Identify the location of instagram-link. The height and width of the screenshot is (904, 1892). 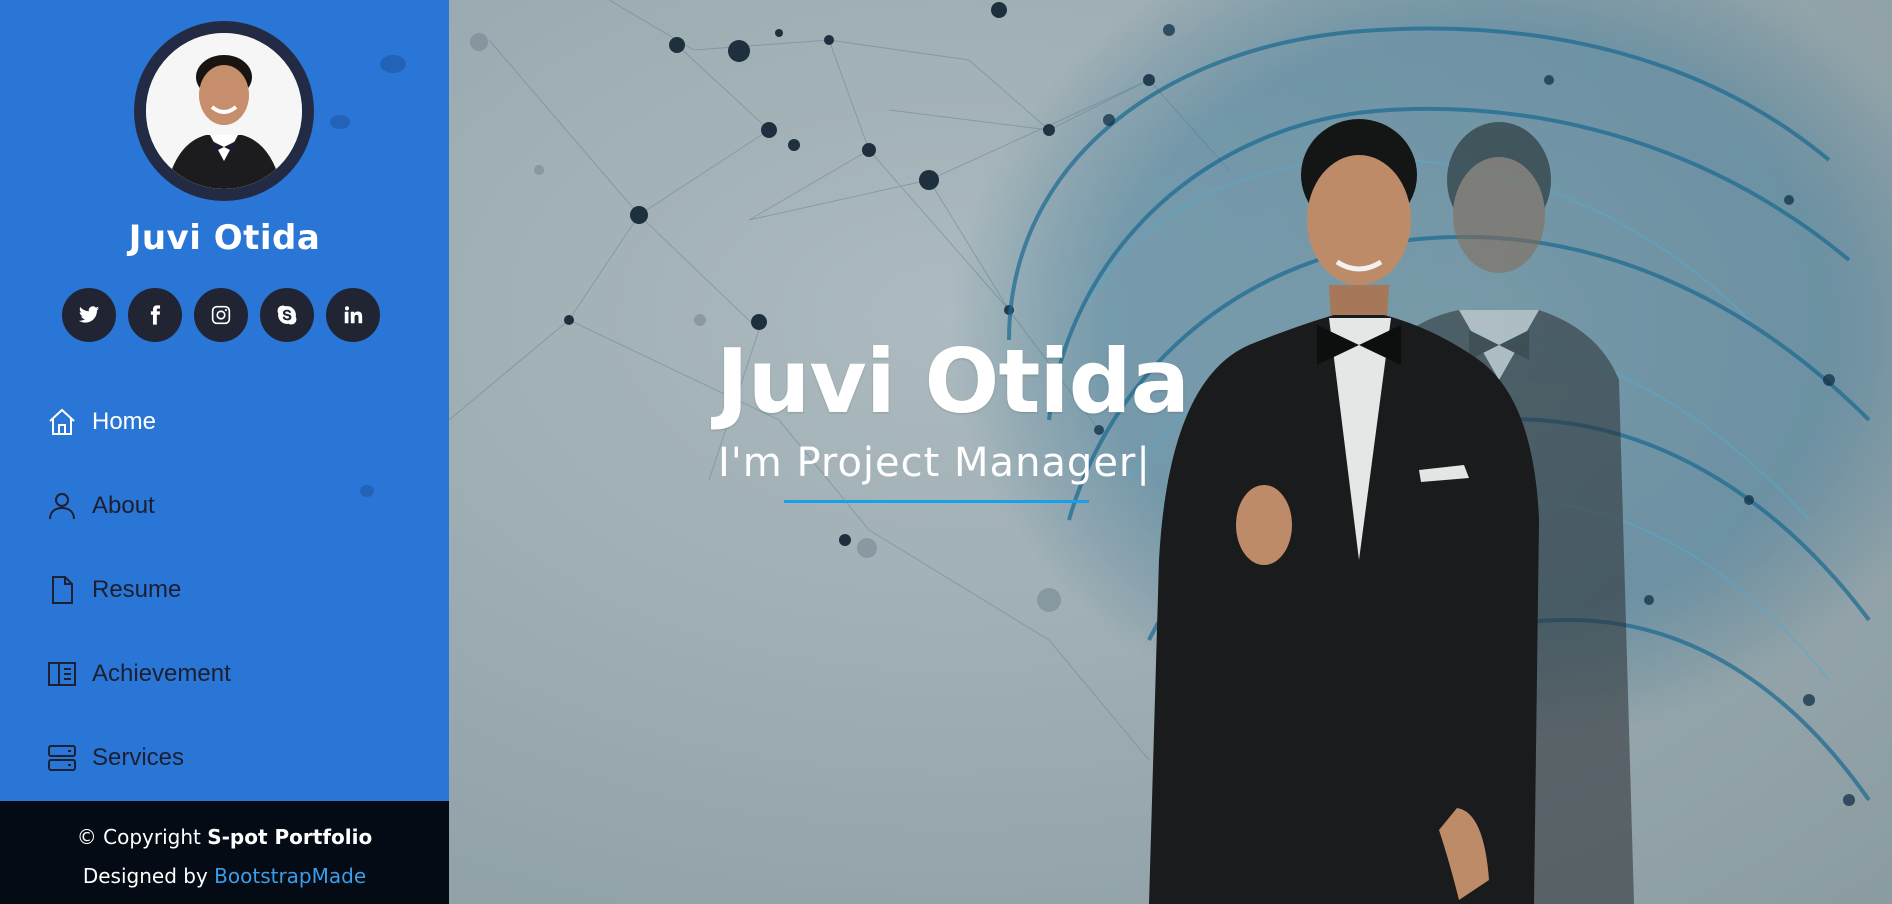
(221, 315).